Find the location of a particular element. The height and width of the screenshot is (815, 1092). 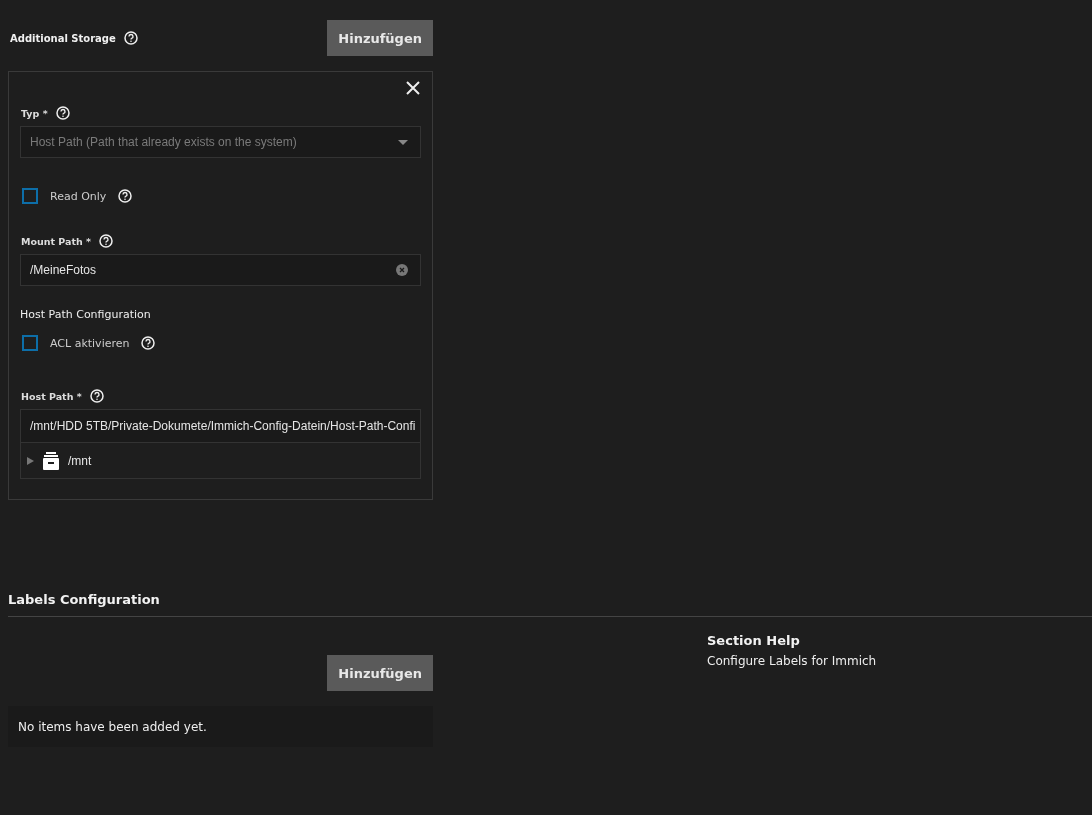

section-title: Additional Storage is located at coordinates (63, 38).